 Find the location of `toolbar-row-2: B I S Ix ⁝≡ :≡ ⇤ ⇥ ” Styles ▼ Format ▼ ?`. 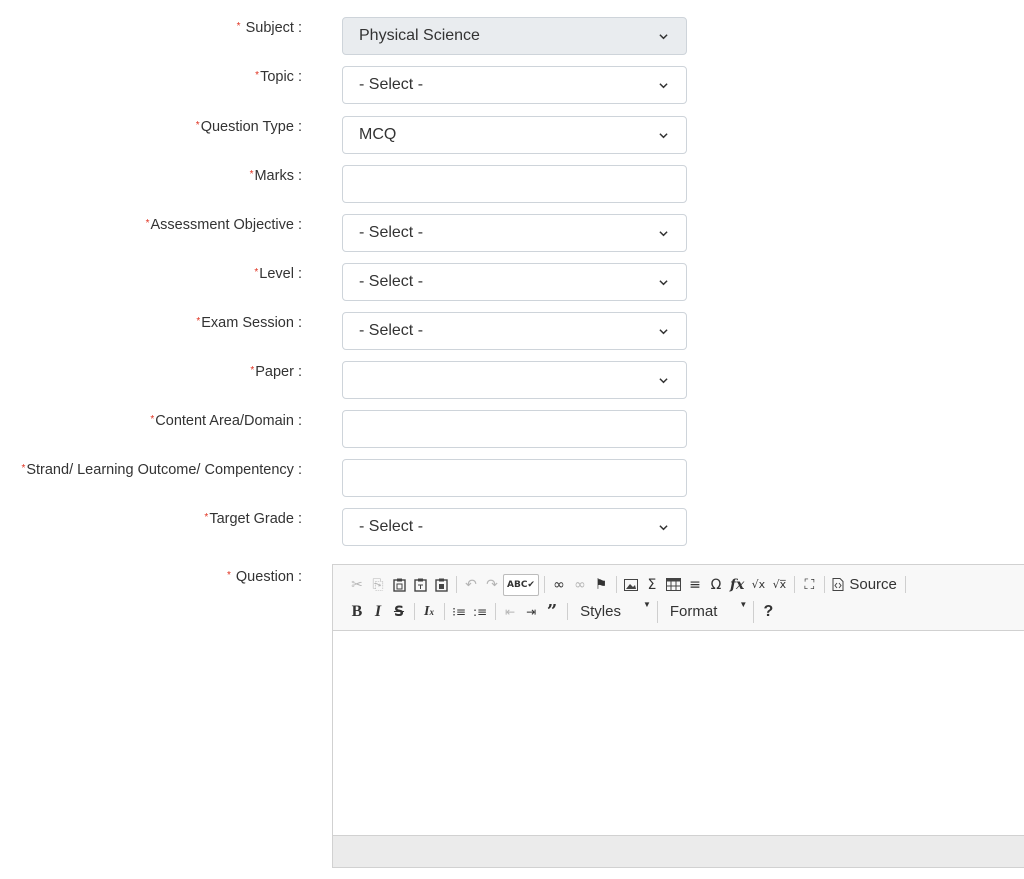

toolbar-row-2: B I S Ix ⁝≡ :≡ ⇤ ⇥ ” Styles ▼ Format ▼ ? is located at coordinates (685, 611).